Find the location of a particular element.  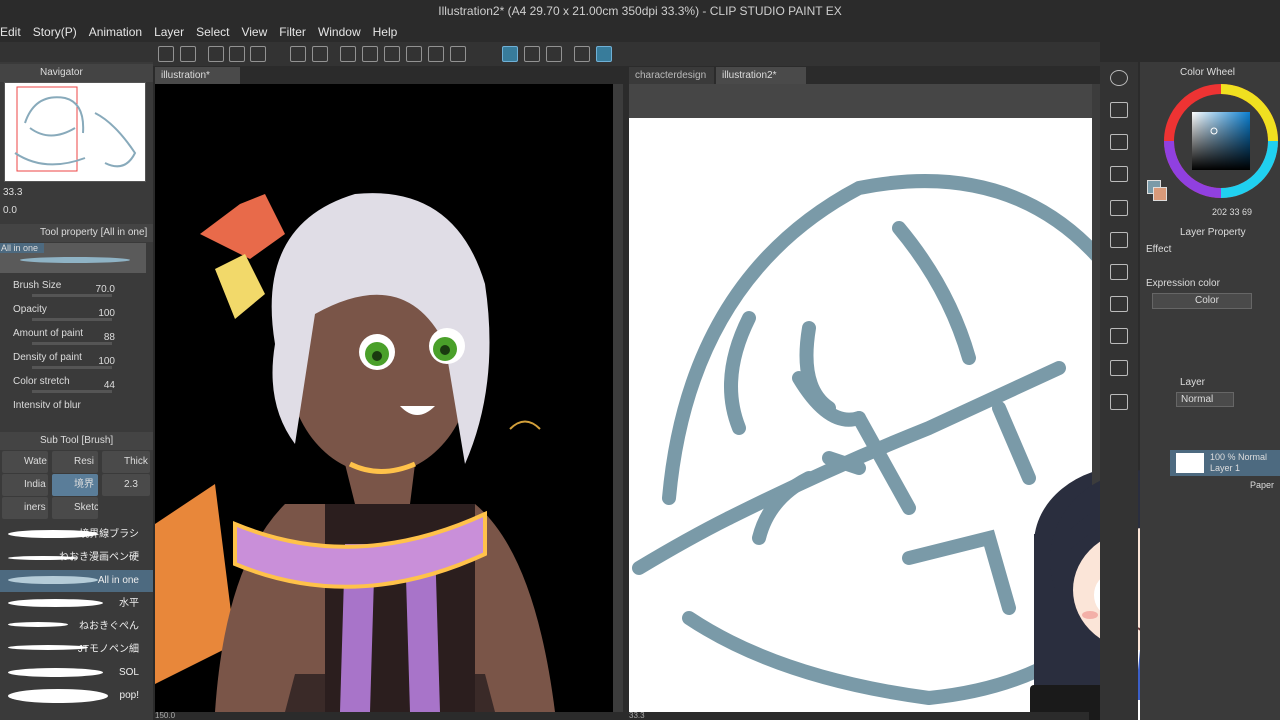

brush-item: ねおきぐぺん is located at coordinates (76, 627).